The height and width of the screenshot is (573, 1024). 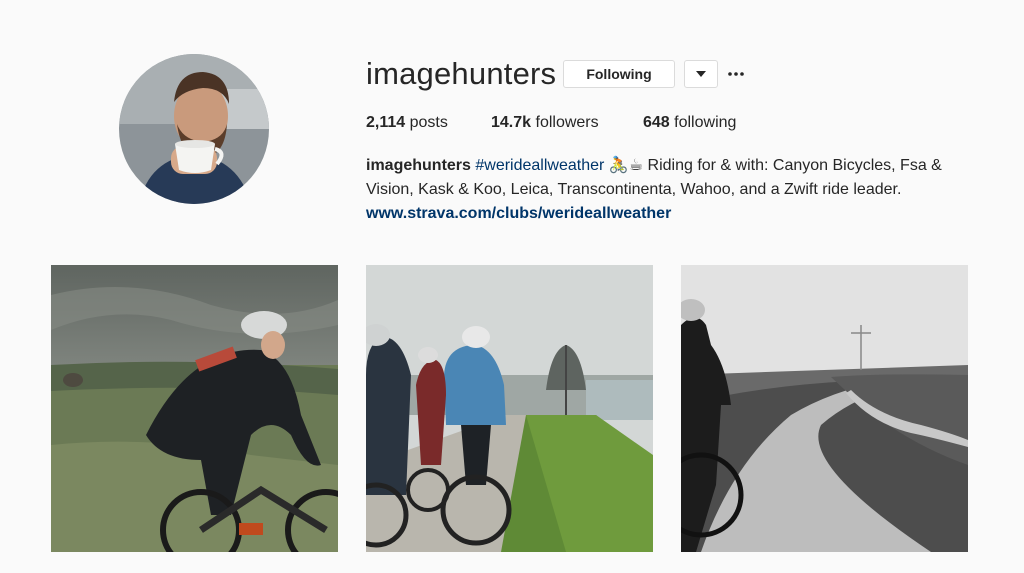 I want to click on bio-emoji: 🚴☕, so click(x=626, y=165).